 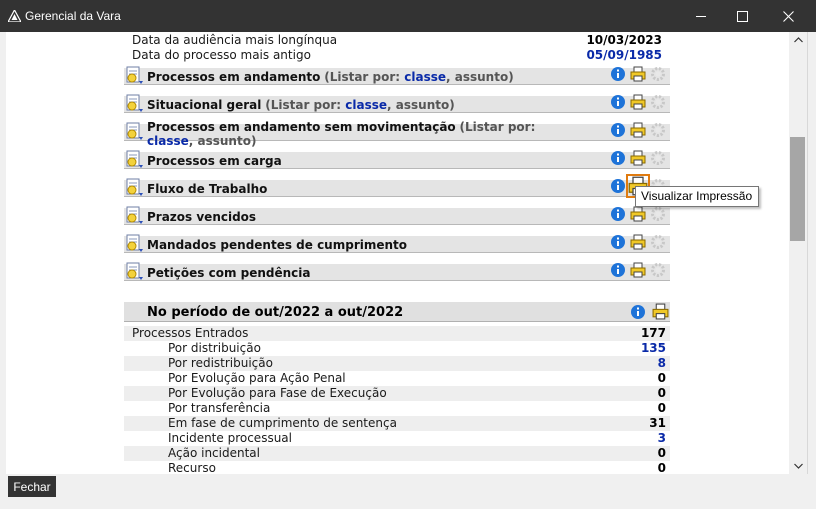 I want to click on stat-value: 8, so click(x=662, y=363).